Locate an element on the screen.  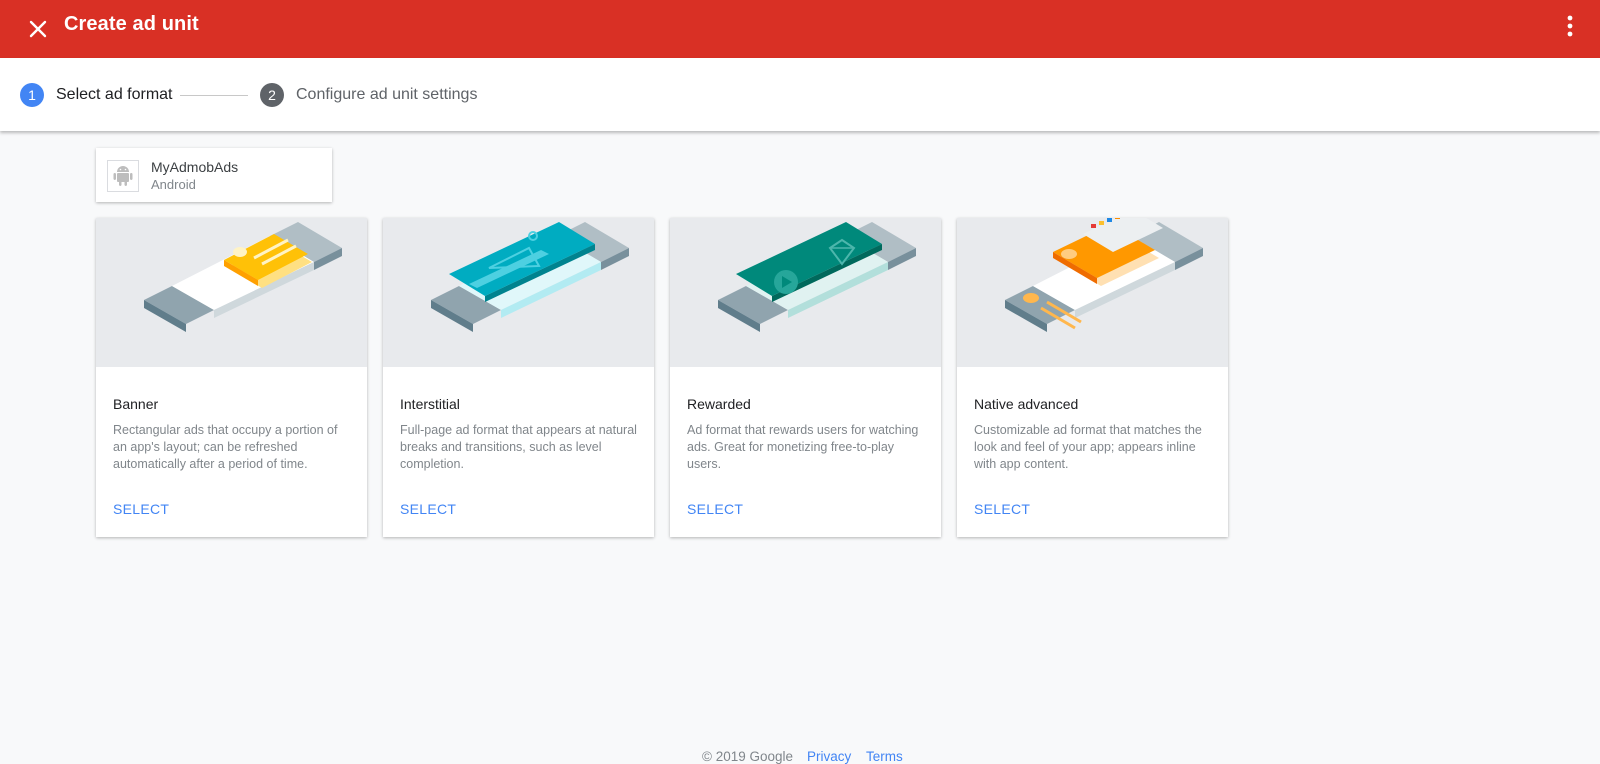
more-vert-icon is located at coordinates (1570, 26).